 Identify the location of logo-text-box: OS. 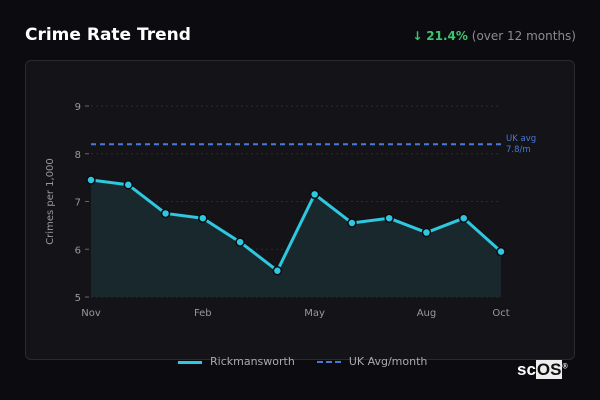
(549, 369).